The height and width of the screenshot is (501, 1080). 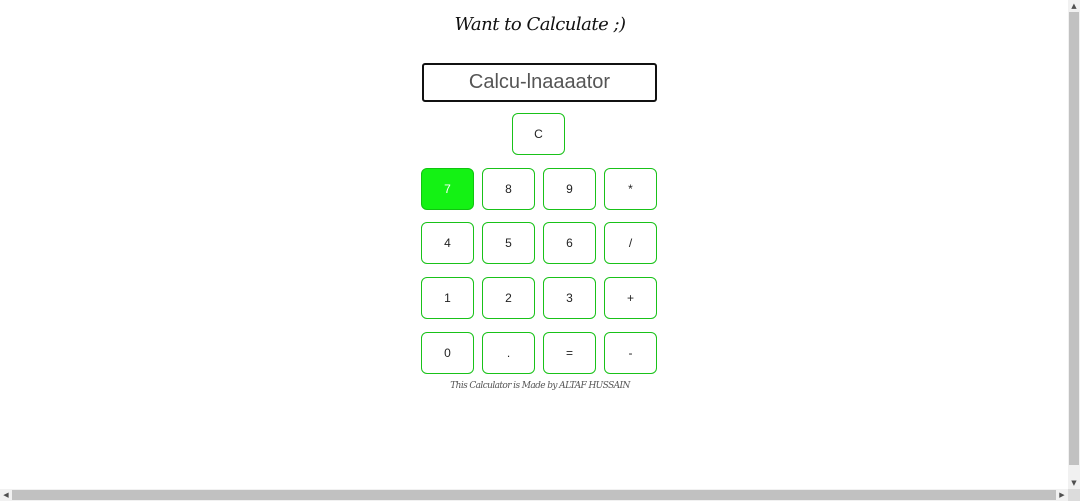 What do you see at coordinates (447, 189) in the screenshot?
I see `key-7-button: 7` at bounding box center [447, 189].